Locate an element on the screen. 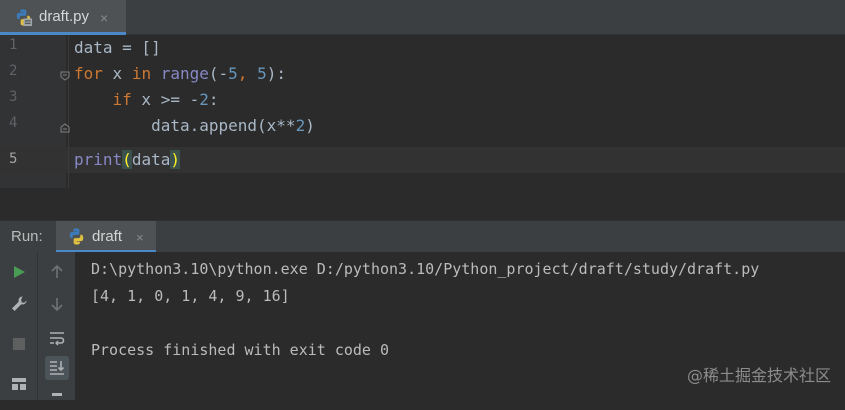  arrow-up-icon is located at coordinates (57, 271).